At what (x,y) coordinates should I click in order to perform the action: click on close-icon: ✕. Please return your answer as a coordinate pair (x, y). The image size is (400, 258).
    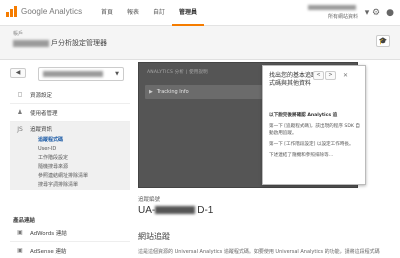
    Looking at the image, I should click on (345, 75).